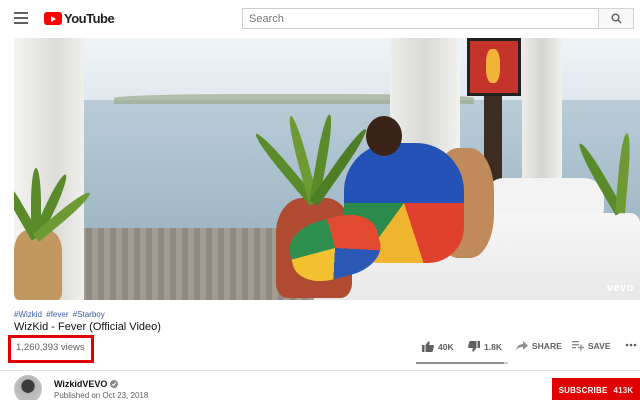  I want to click on like-ratio-fill, so click(460, 363).